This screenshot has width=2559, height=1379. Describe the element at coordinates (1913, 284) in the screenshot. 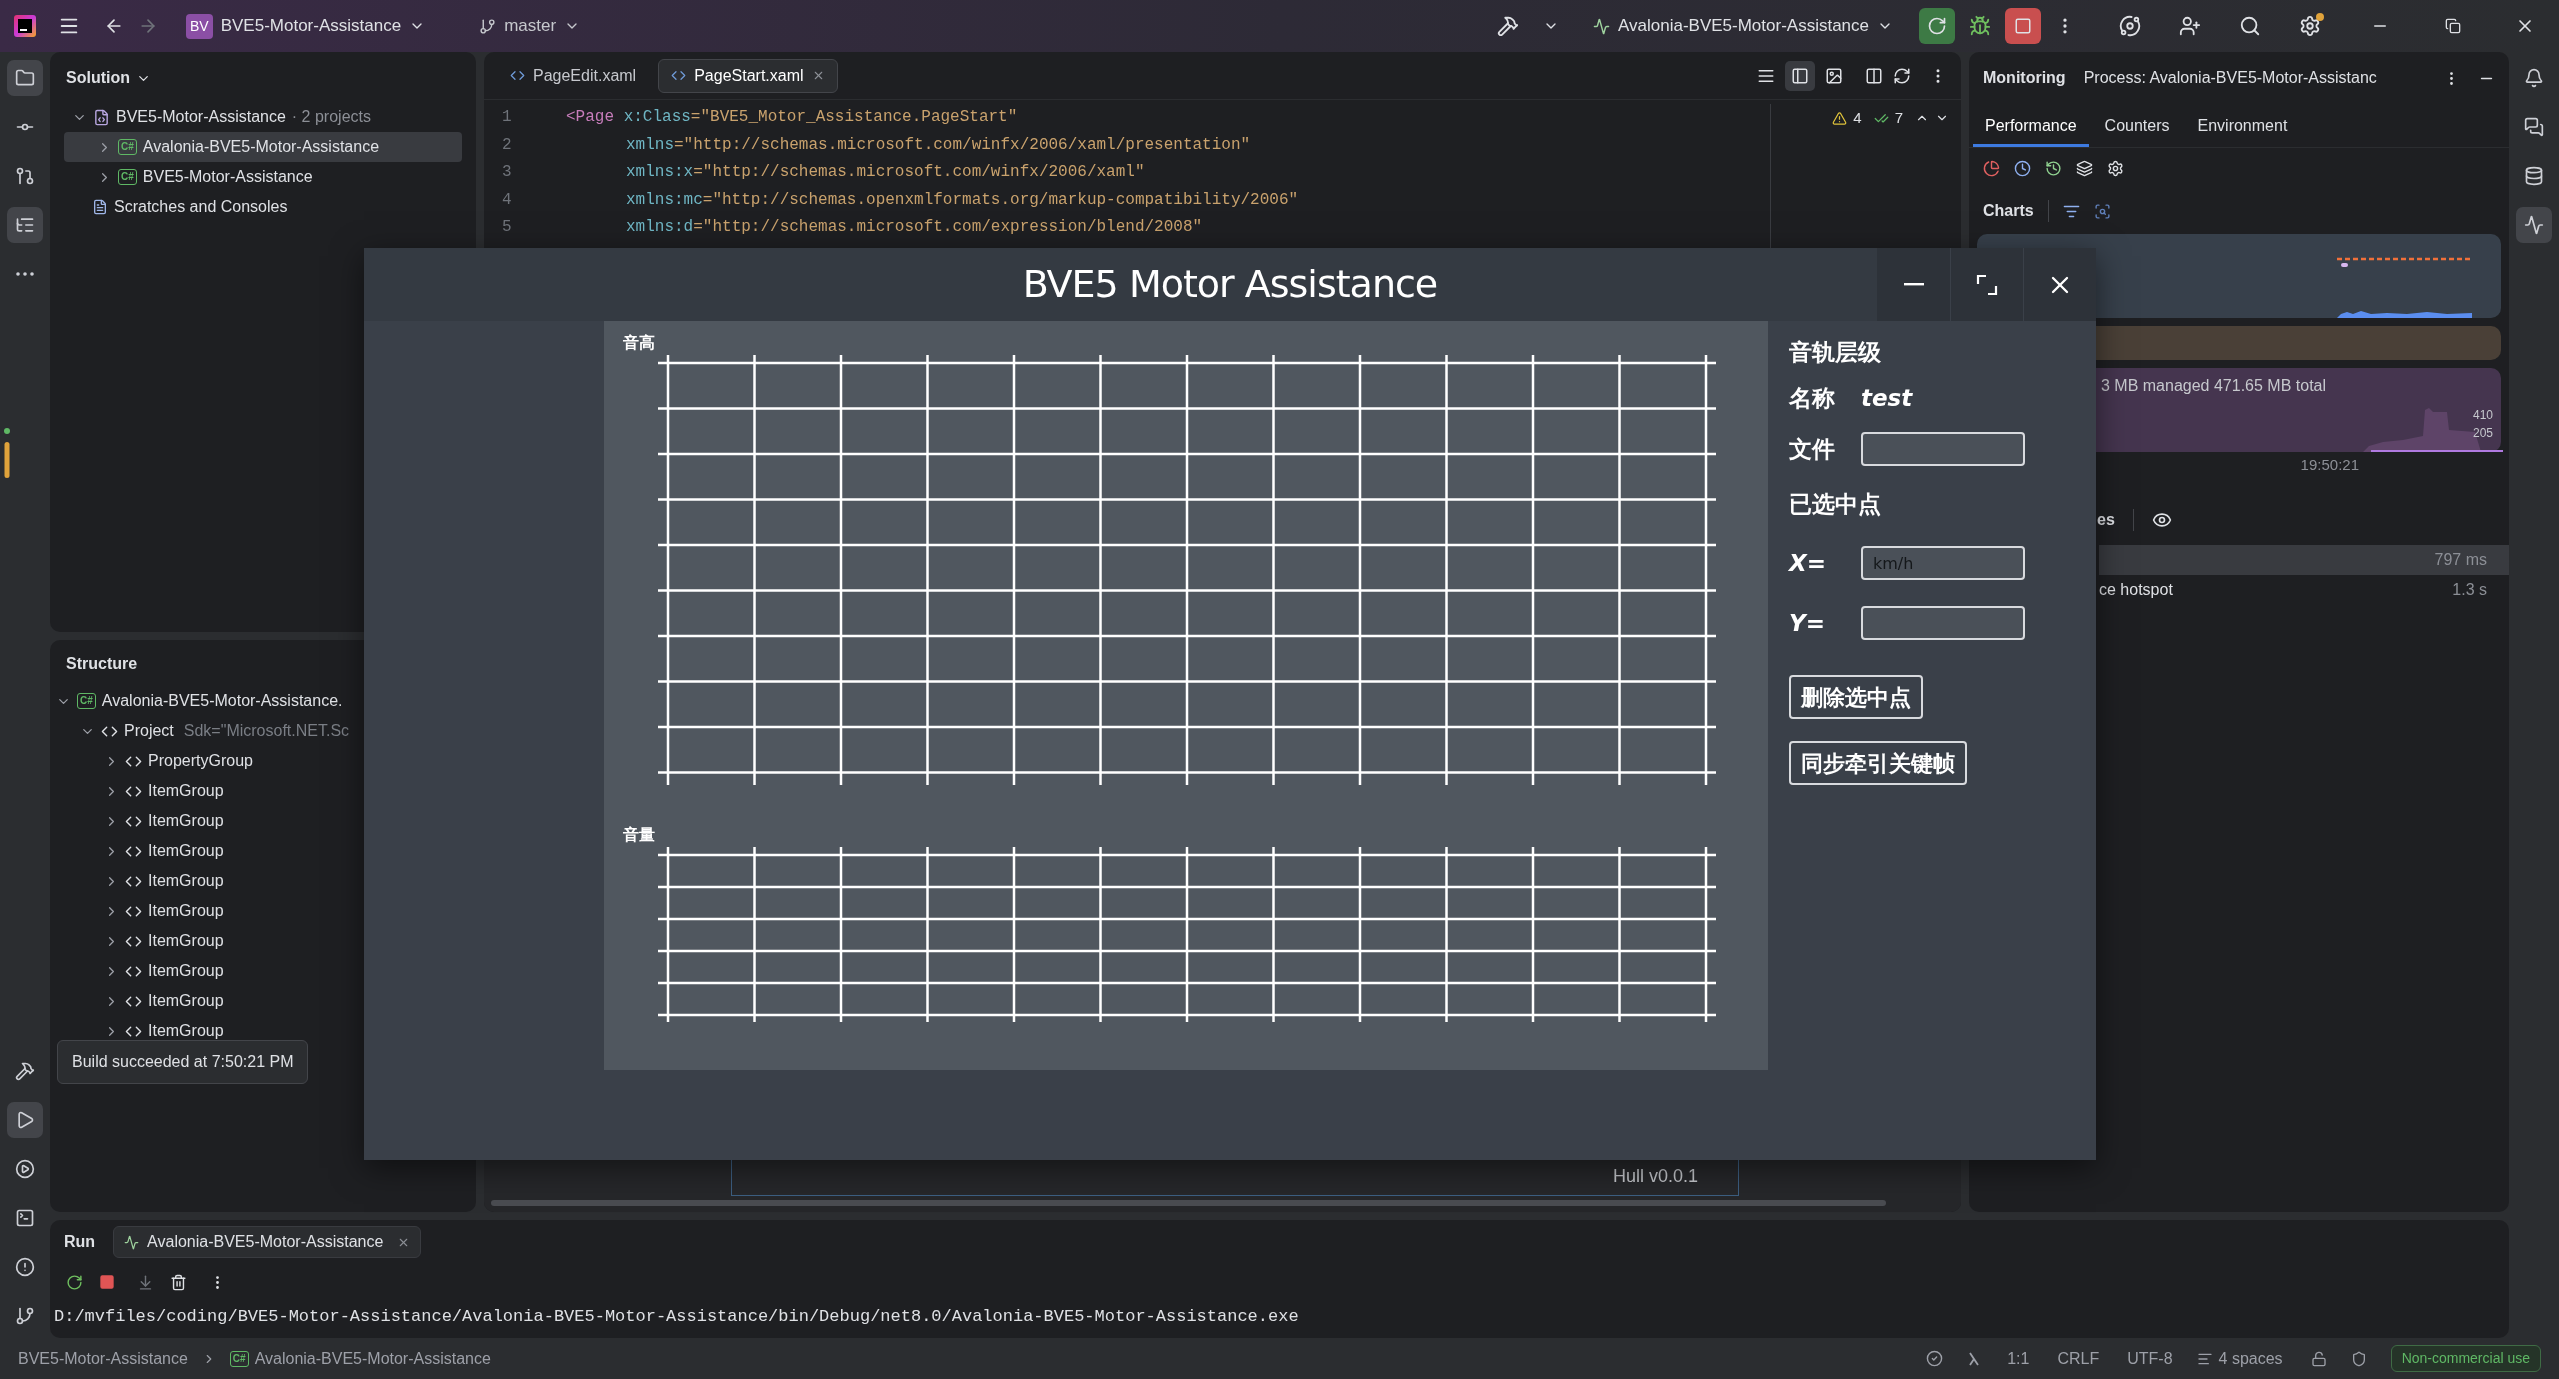

I see `minimize-icon` at that location.